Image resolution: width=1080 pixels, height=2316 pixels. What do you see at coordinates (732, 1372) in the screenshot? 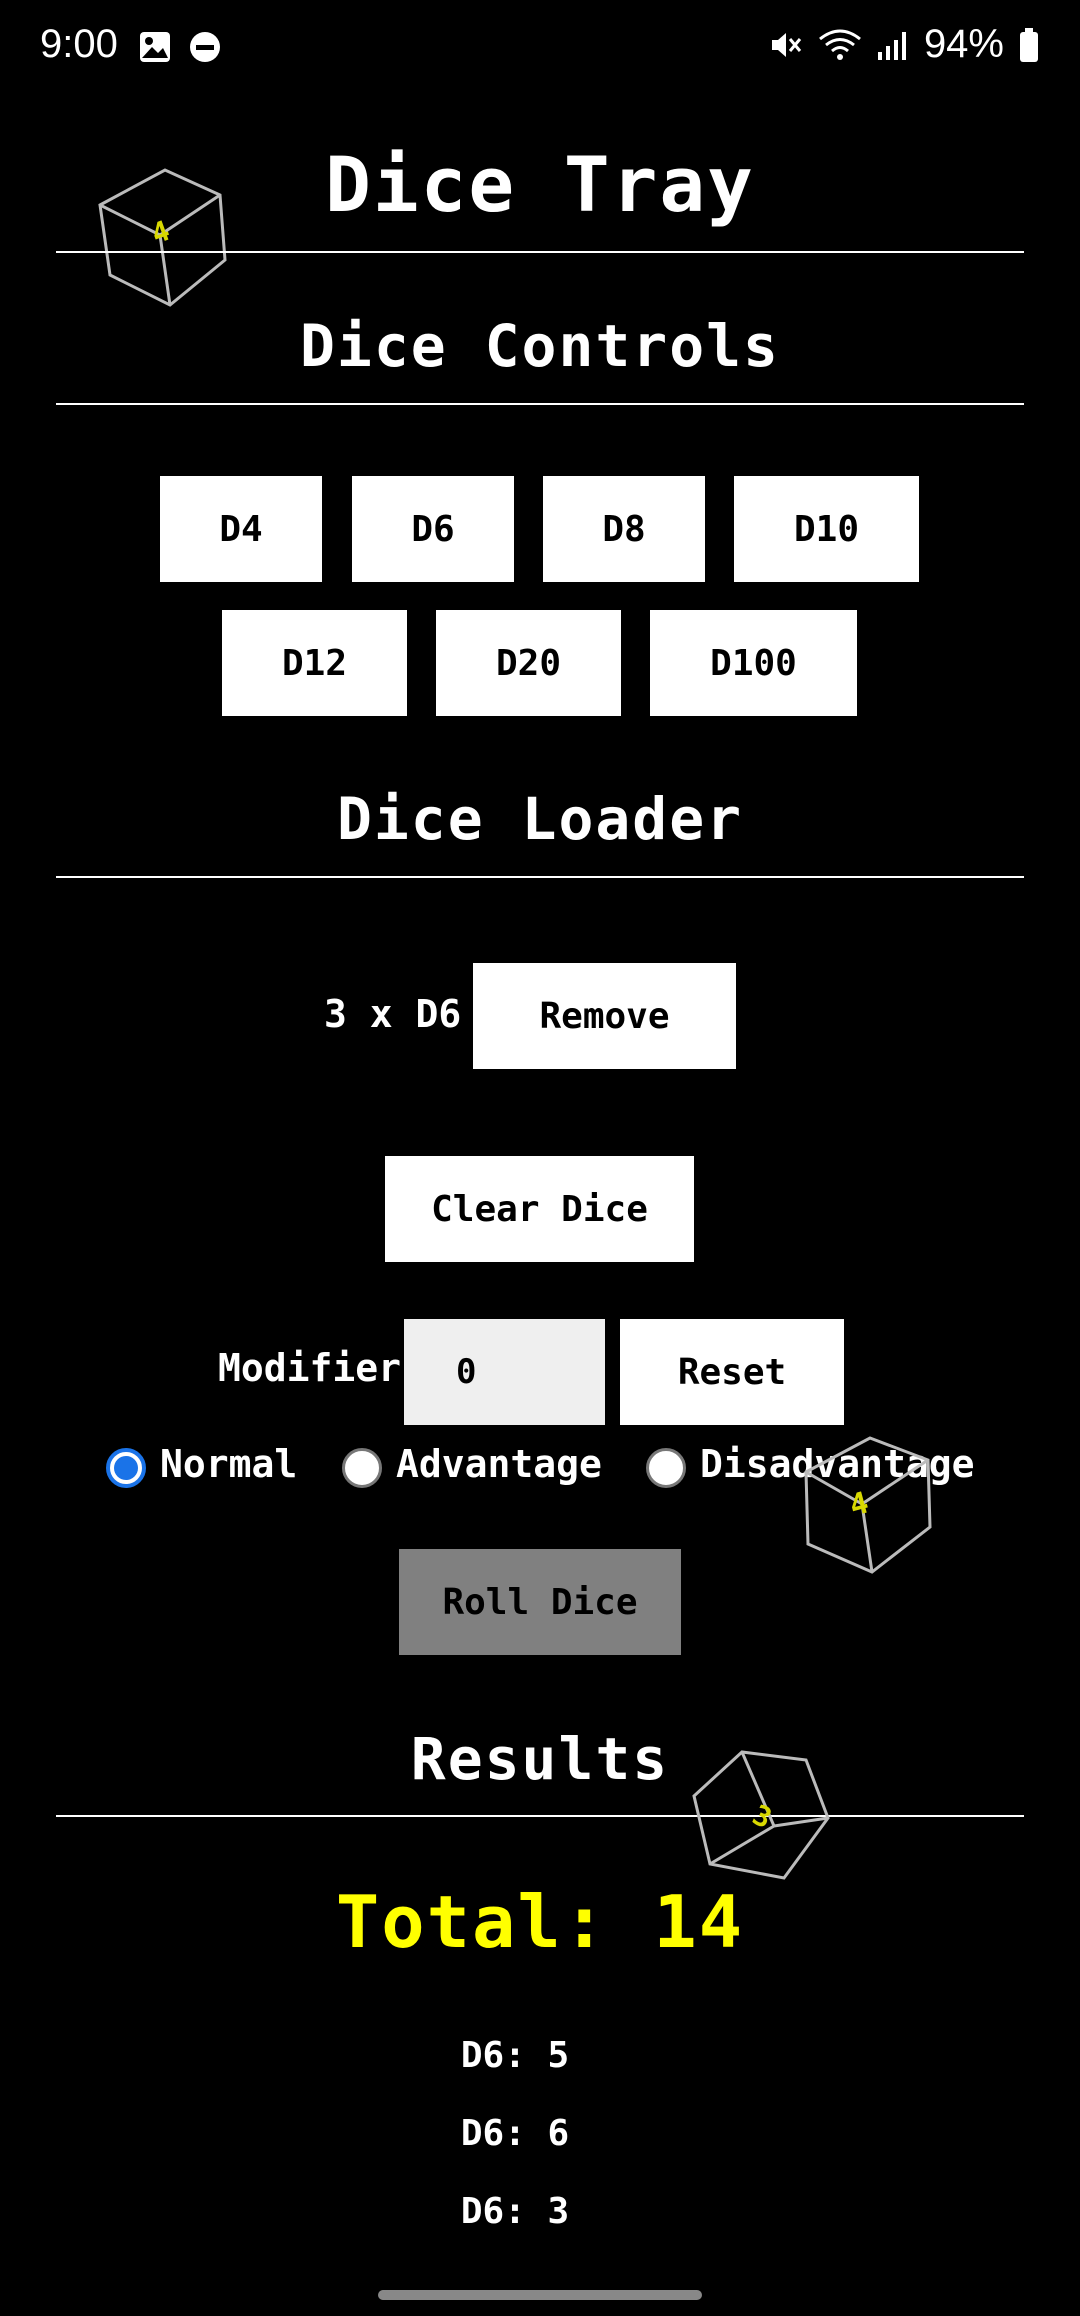
I see `reset-button: Reset` at bounding box center [732, 1372].